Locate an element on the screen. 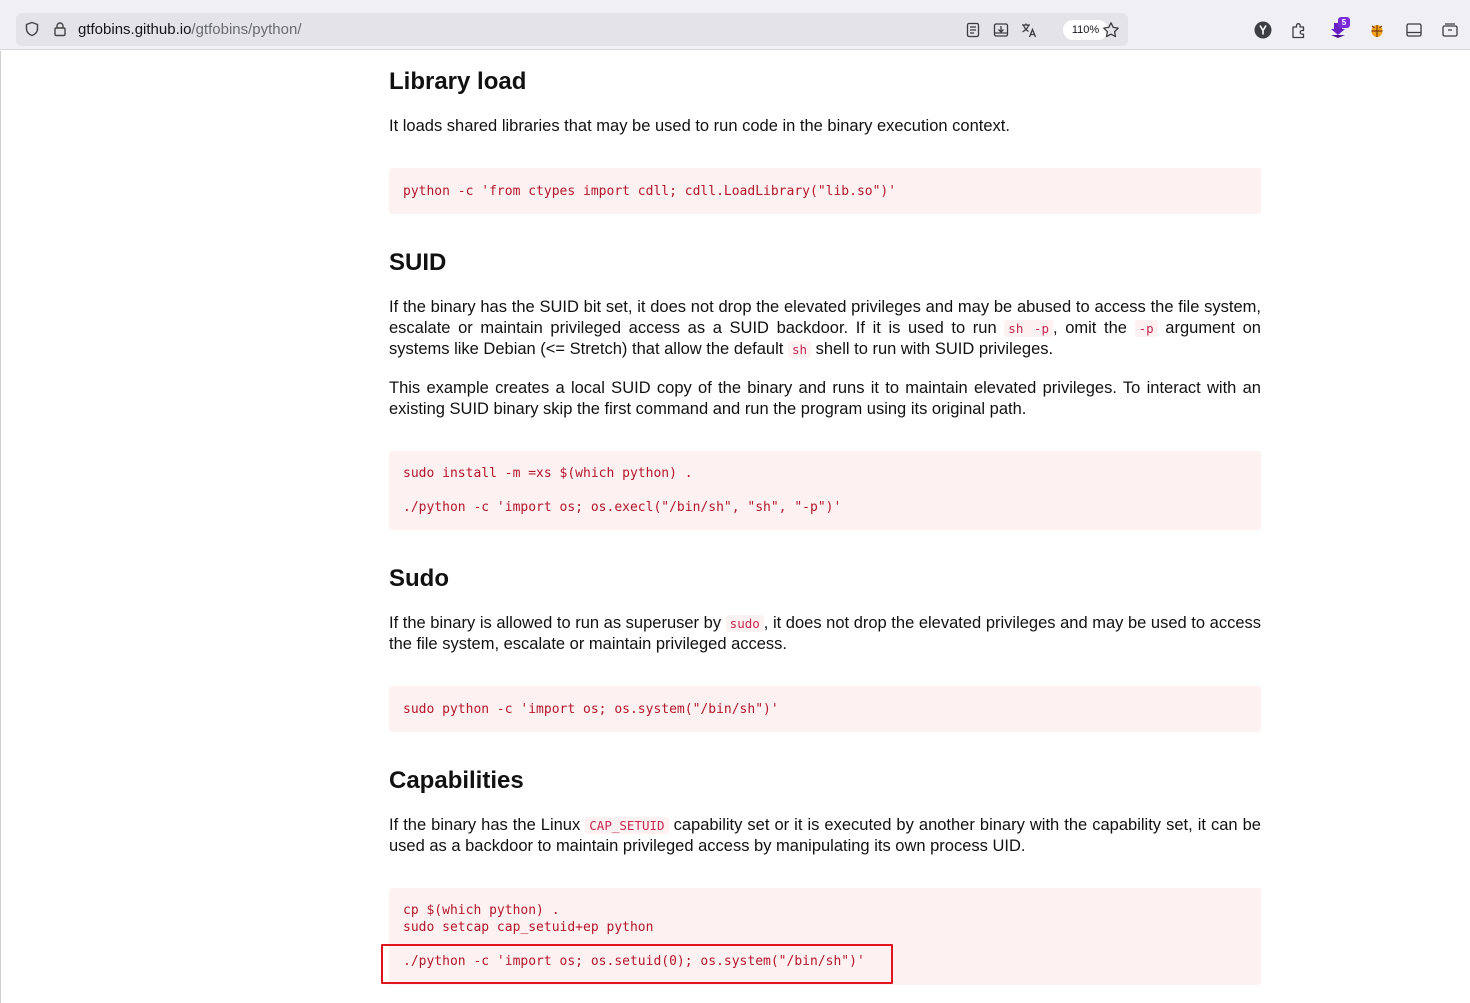  save-page-icon is located at coordinates (1001, 30).